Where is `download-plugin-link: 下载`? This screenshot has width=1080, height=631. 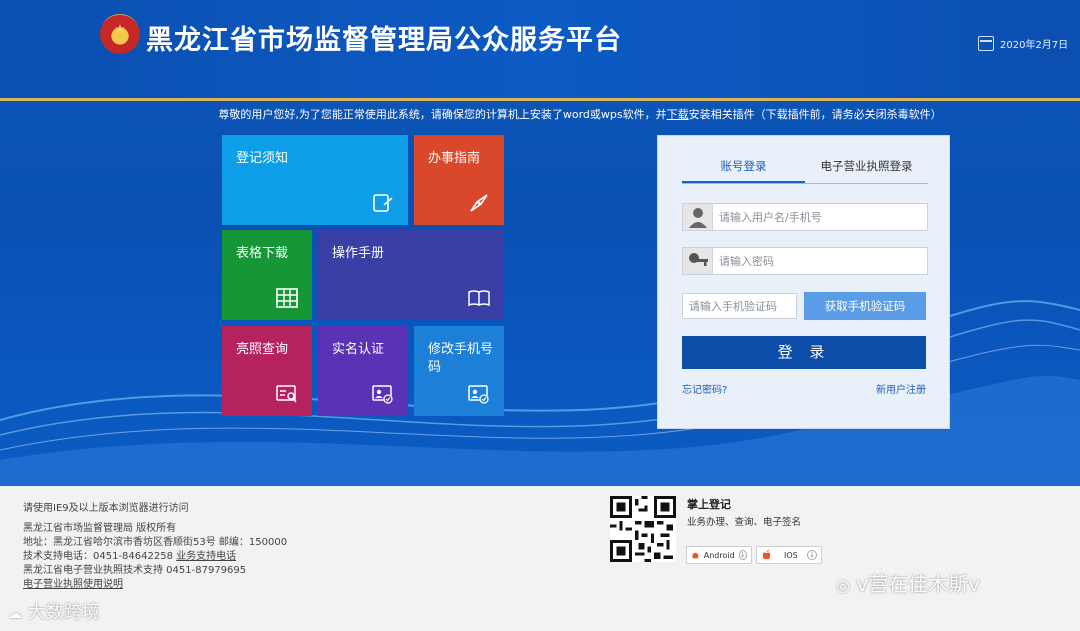 download-plugin-link: 下载 is located at coordinates (678, 114).